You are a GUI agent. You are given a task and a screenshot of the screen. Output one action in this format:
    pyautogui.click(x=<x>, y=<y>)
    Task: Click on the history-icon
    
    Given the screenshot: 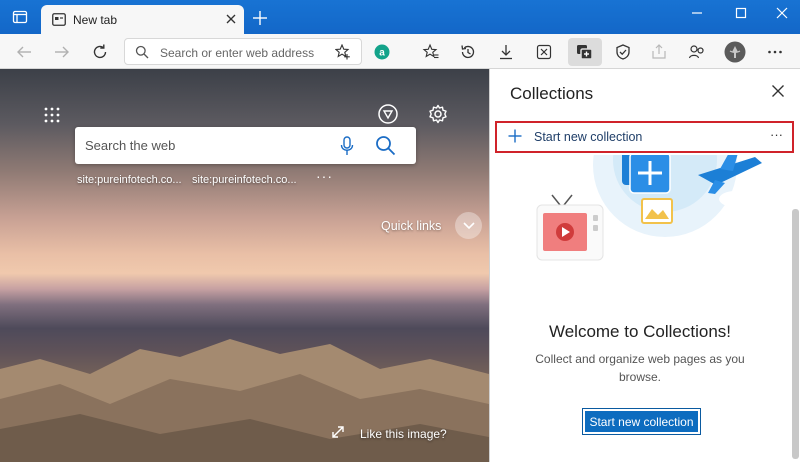 What is the action you would take?
    pyautogui.click(x=468, y=52)
    